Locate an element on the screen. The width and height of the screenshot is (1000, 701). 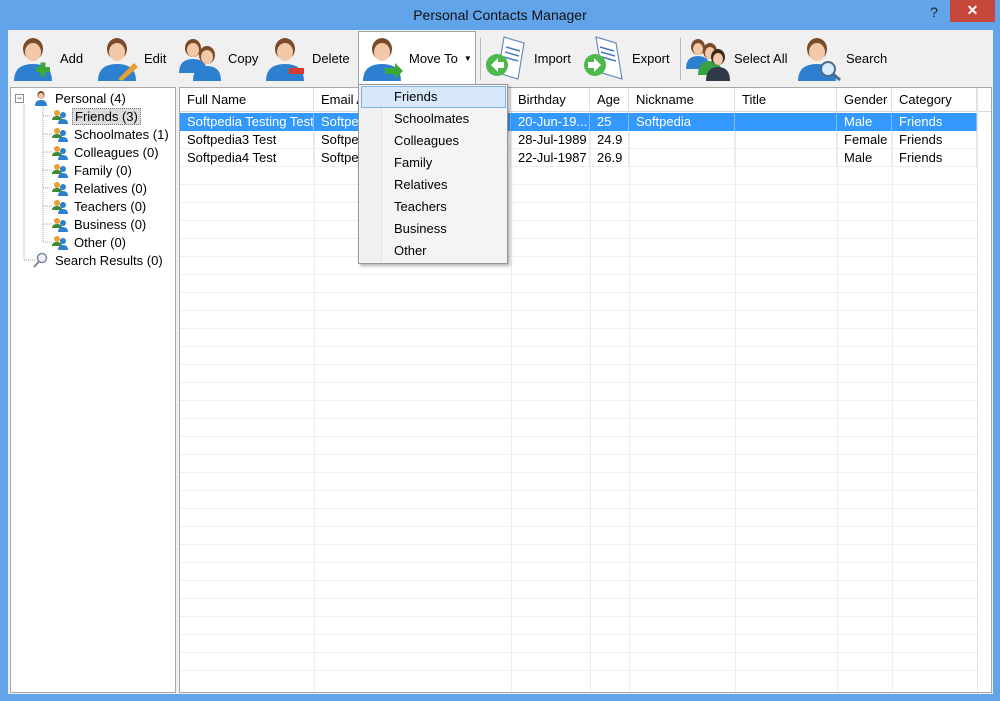
tree-item-family: Family (0) is located at coordinates (93, 170).